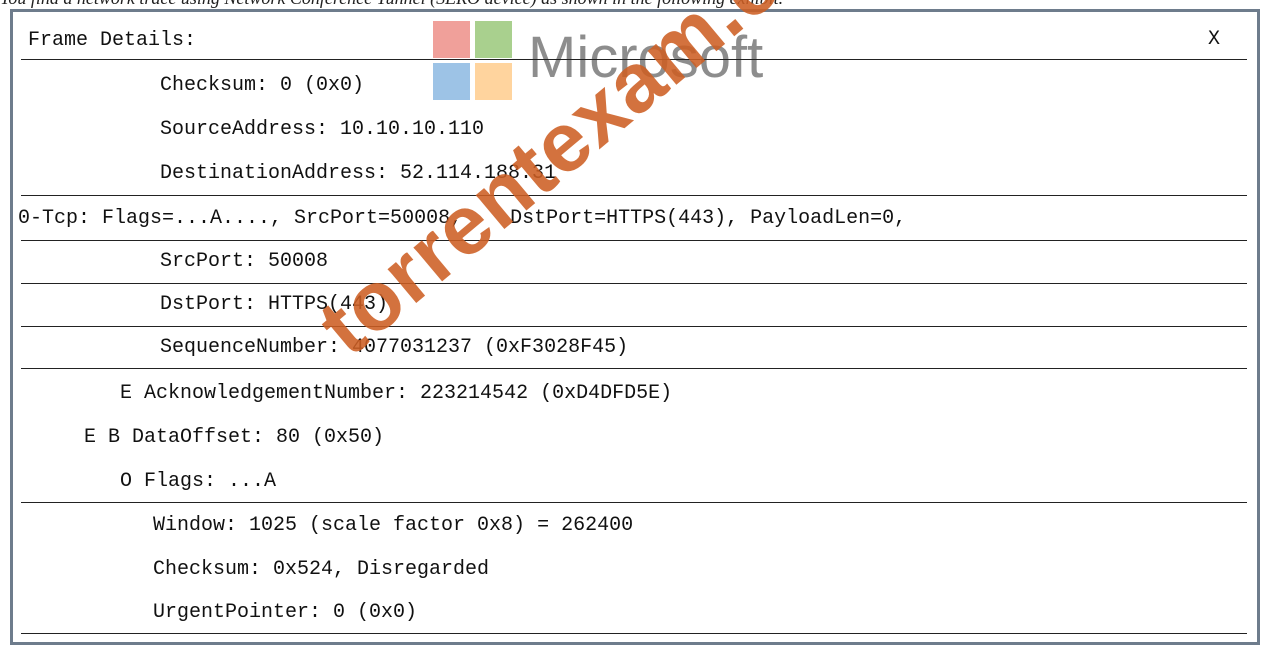 This screenshot has height=653, width=1276. What do you see at coordinates (646, 57) in the screenshot?
I see `logo-wordmark: Microsoft` at bounding box center [646, 57].